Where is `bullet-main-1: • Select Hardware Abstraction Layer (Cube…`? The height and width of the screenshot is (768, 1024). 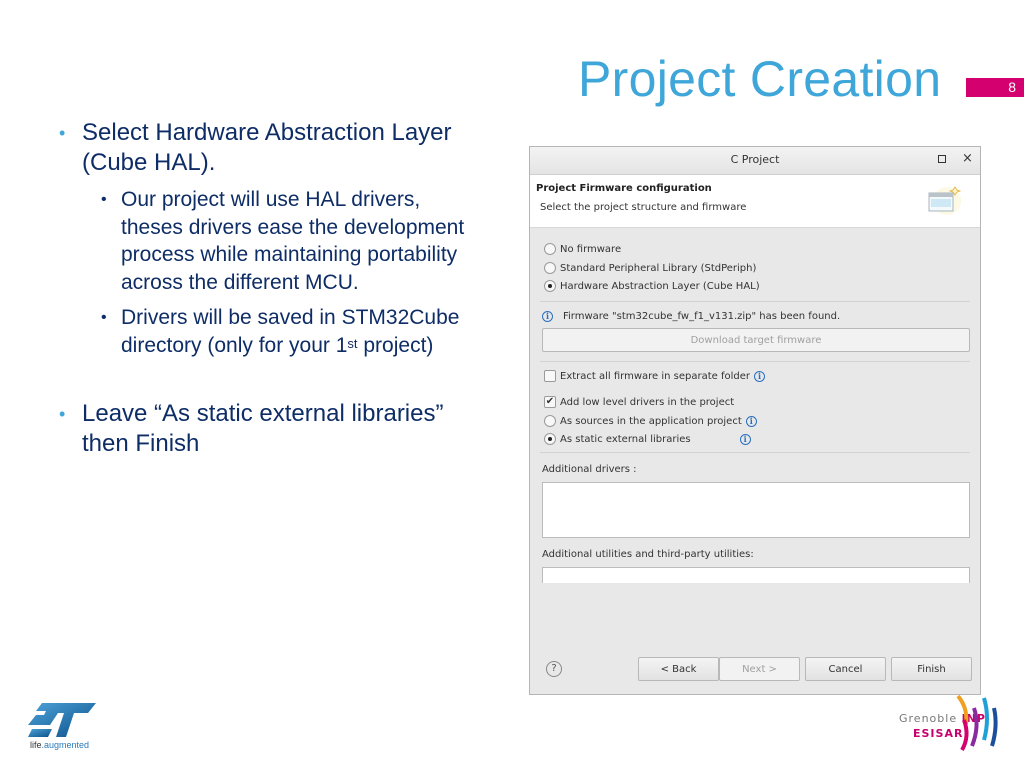
bullet-main-1: • Select Hardware Abstraction Layer (Cube… is located at coordinates (255, 147).